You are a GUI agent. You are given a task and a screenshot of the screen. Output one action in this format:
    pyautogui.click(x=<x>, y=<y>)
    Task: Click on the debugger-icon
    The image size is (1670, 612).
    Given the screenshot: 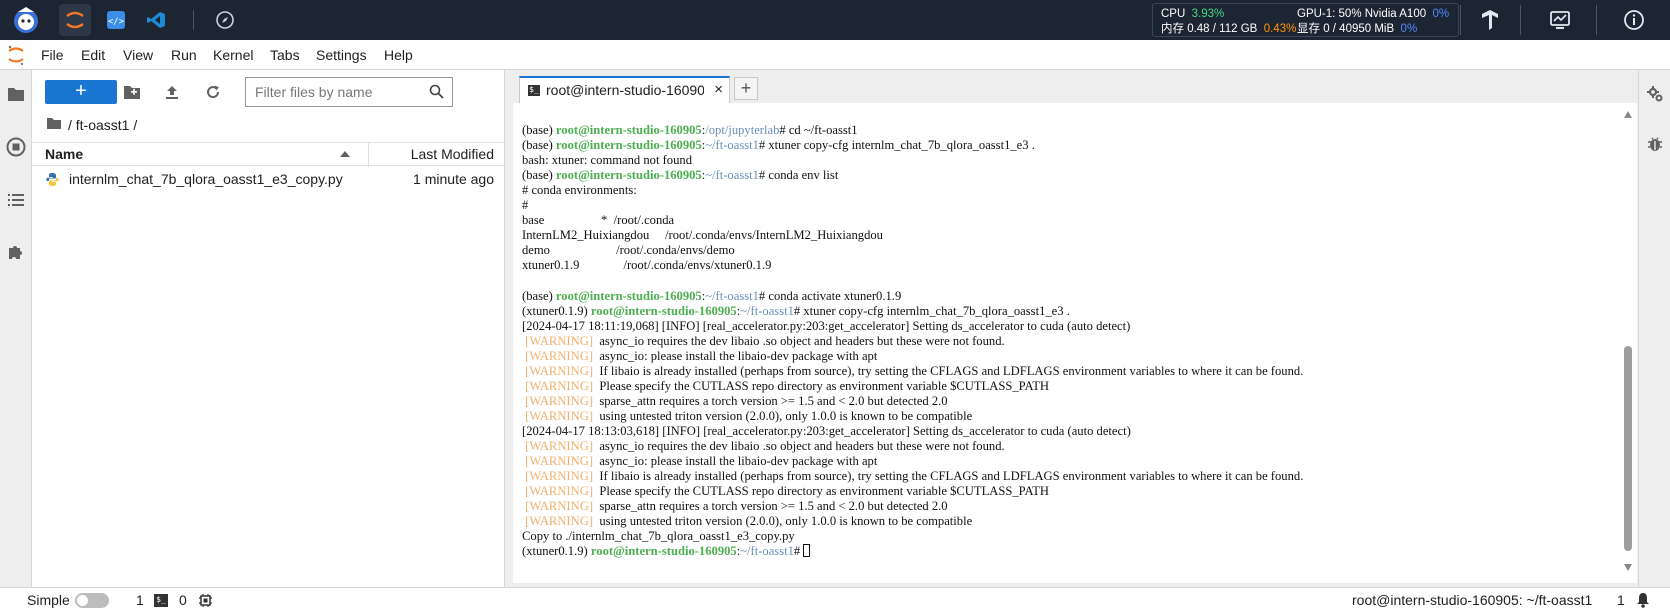 What is the action you would take?
    pyautogui.click(x=1655, y=144)
    